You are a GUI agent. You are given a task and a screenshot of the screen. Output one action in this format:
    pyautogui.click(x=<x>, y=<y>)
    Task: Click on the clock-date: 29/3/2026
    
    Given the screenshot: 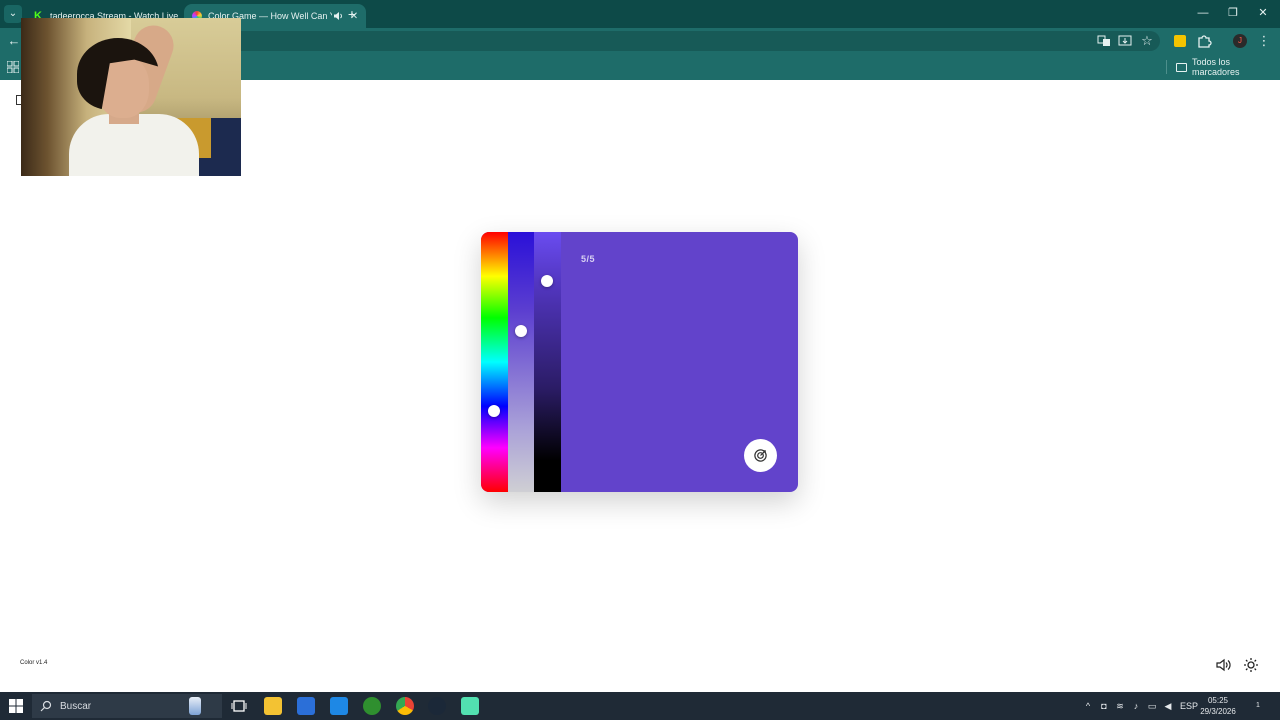 What is the action you would take?
    pyautogui.click(x=1218, y=711)
    